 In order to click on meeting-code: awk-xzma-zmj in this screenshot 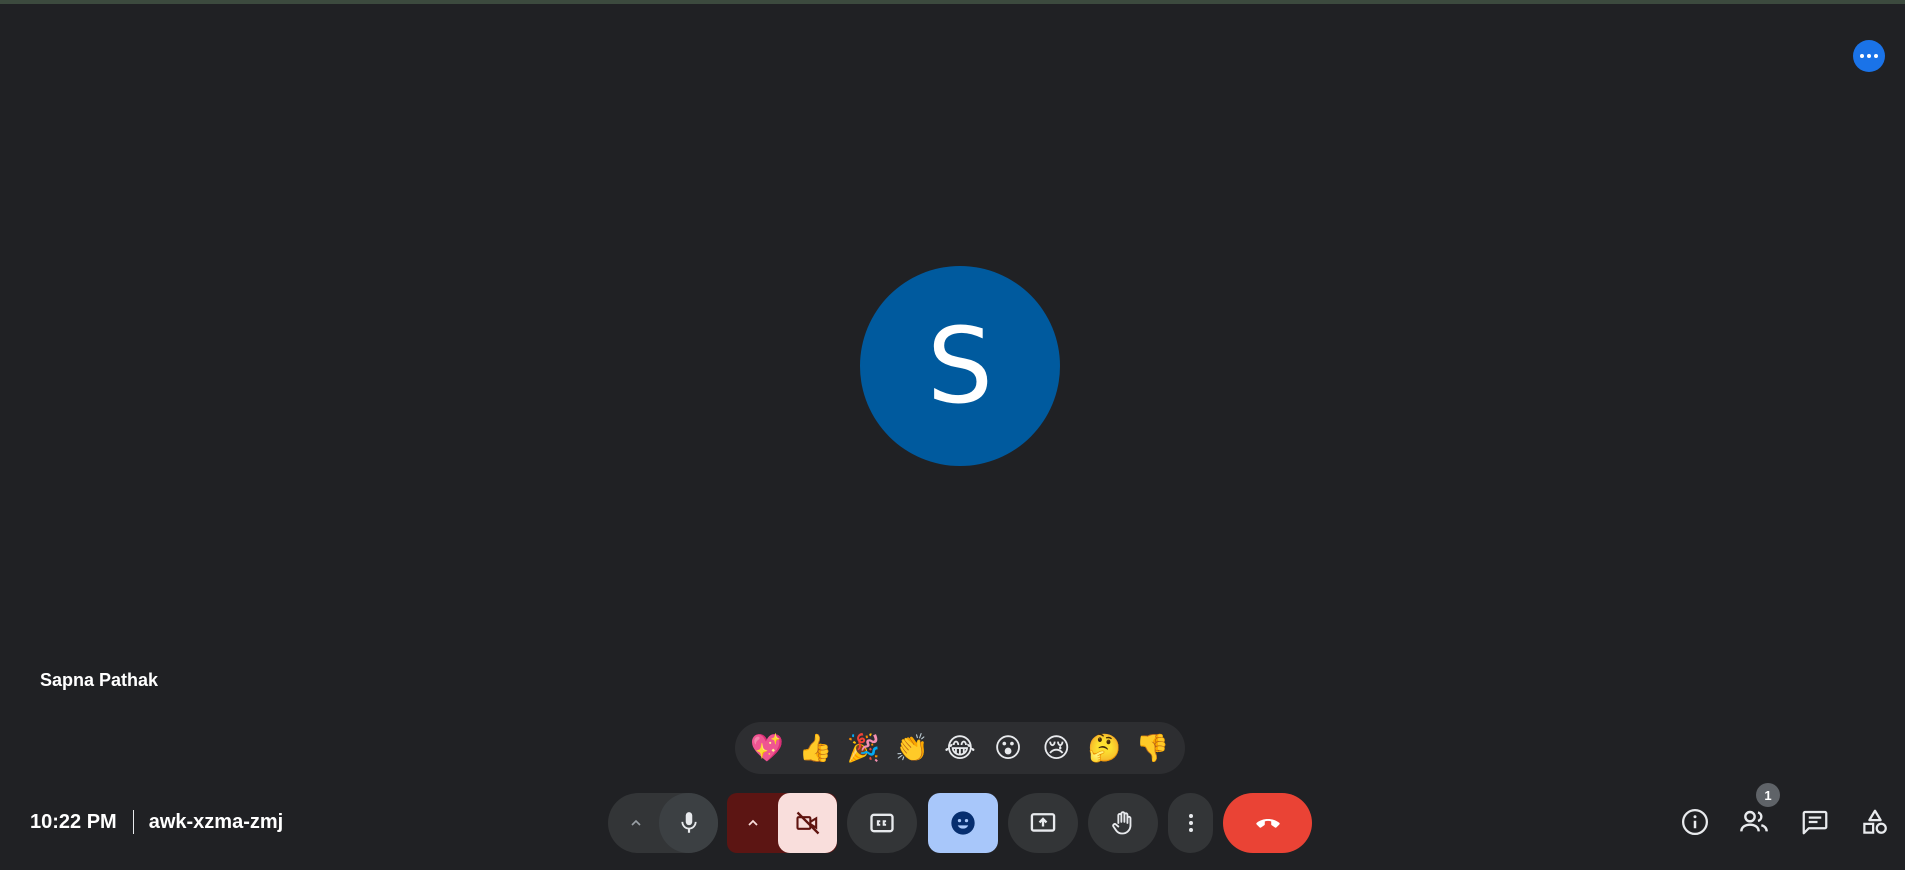, I will do `click(216, 822)`.